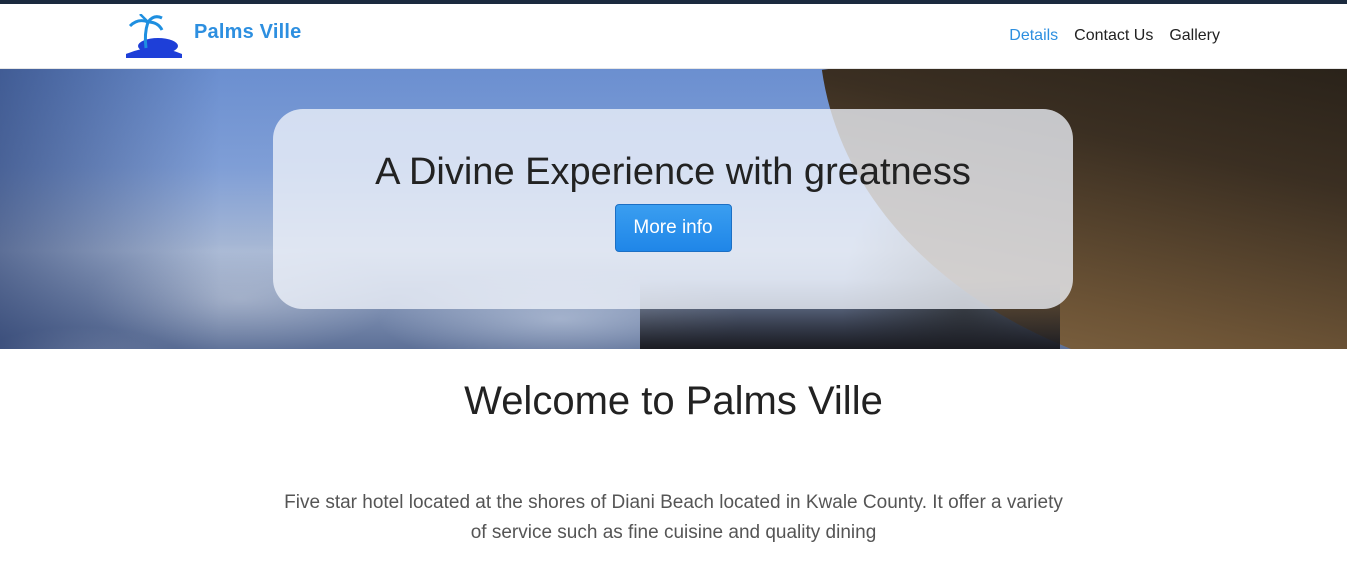 The height and width of the screenshot is (572, 1347). What do you see at coordinates (1194, 35) in the screenshot?
I see `nav-item-gallery: Gallery` at bounding box center [1194, 35].